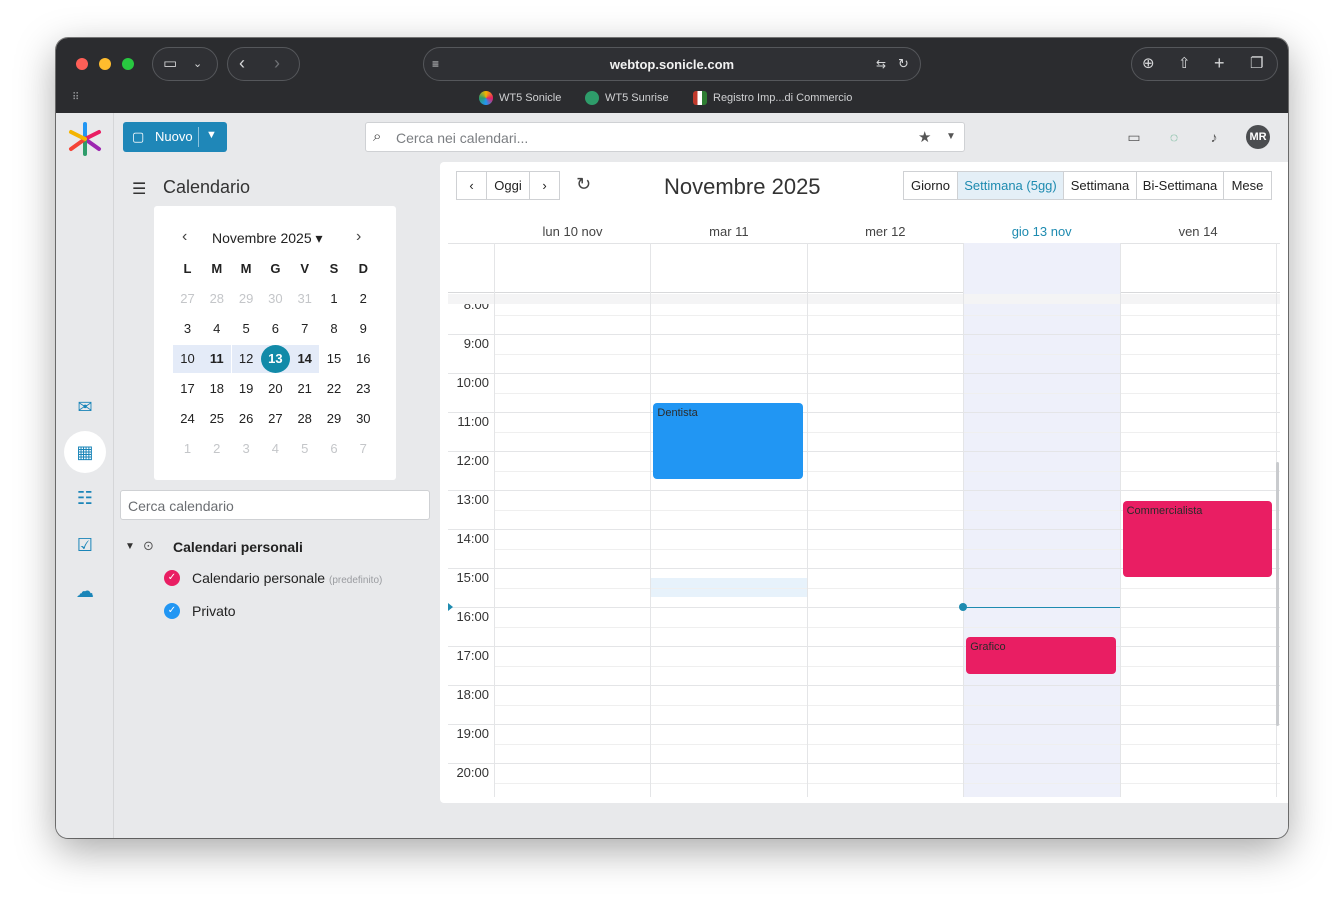  I want to click on day-header: ven 14, so click(1198, 231).